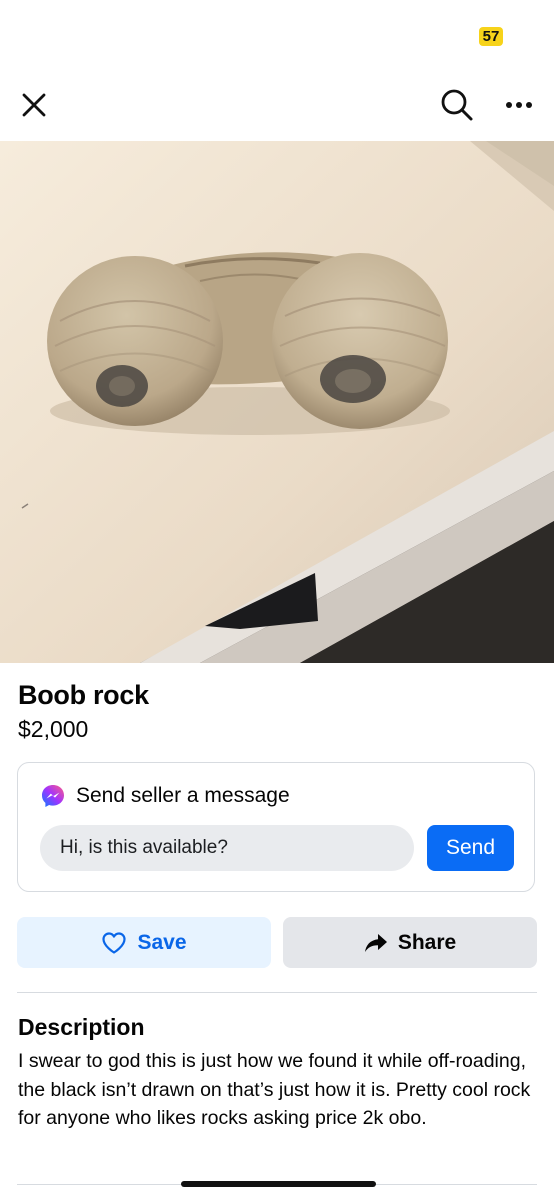  I want to click on share-arrow-icon, so click(375, 942).